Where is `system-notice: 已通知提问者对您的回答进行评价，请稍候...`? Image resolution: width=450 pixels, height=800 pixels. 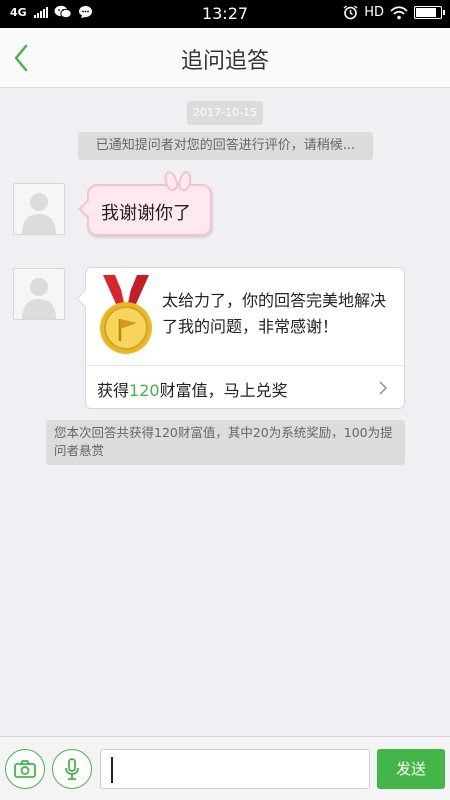 system-notice: 已通知提问者对您的回答进行评价，请稍候... is located at coordinates (225, 146).